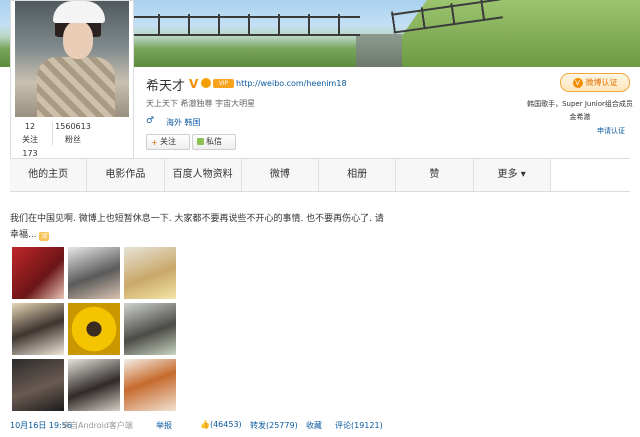  I want to click on stat-following-label: 关注, so click(30, 139).